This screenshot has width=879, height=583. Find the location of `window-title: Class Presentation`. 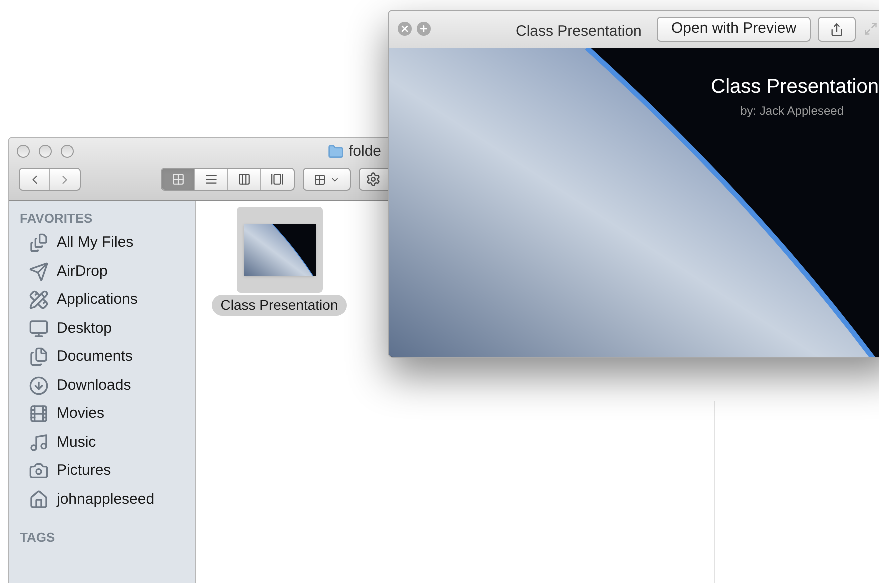

window-title: Class Presentation is located at coordinates (579, 32).